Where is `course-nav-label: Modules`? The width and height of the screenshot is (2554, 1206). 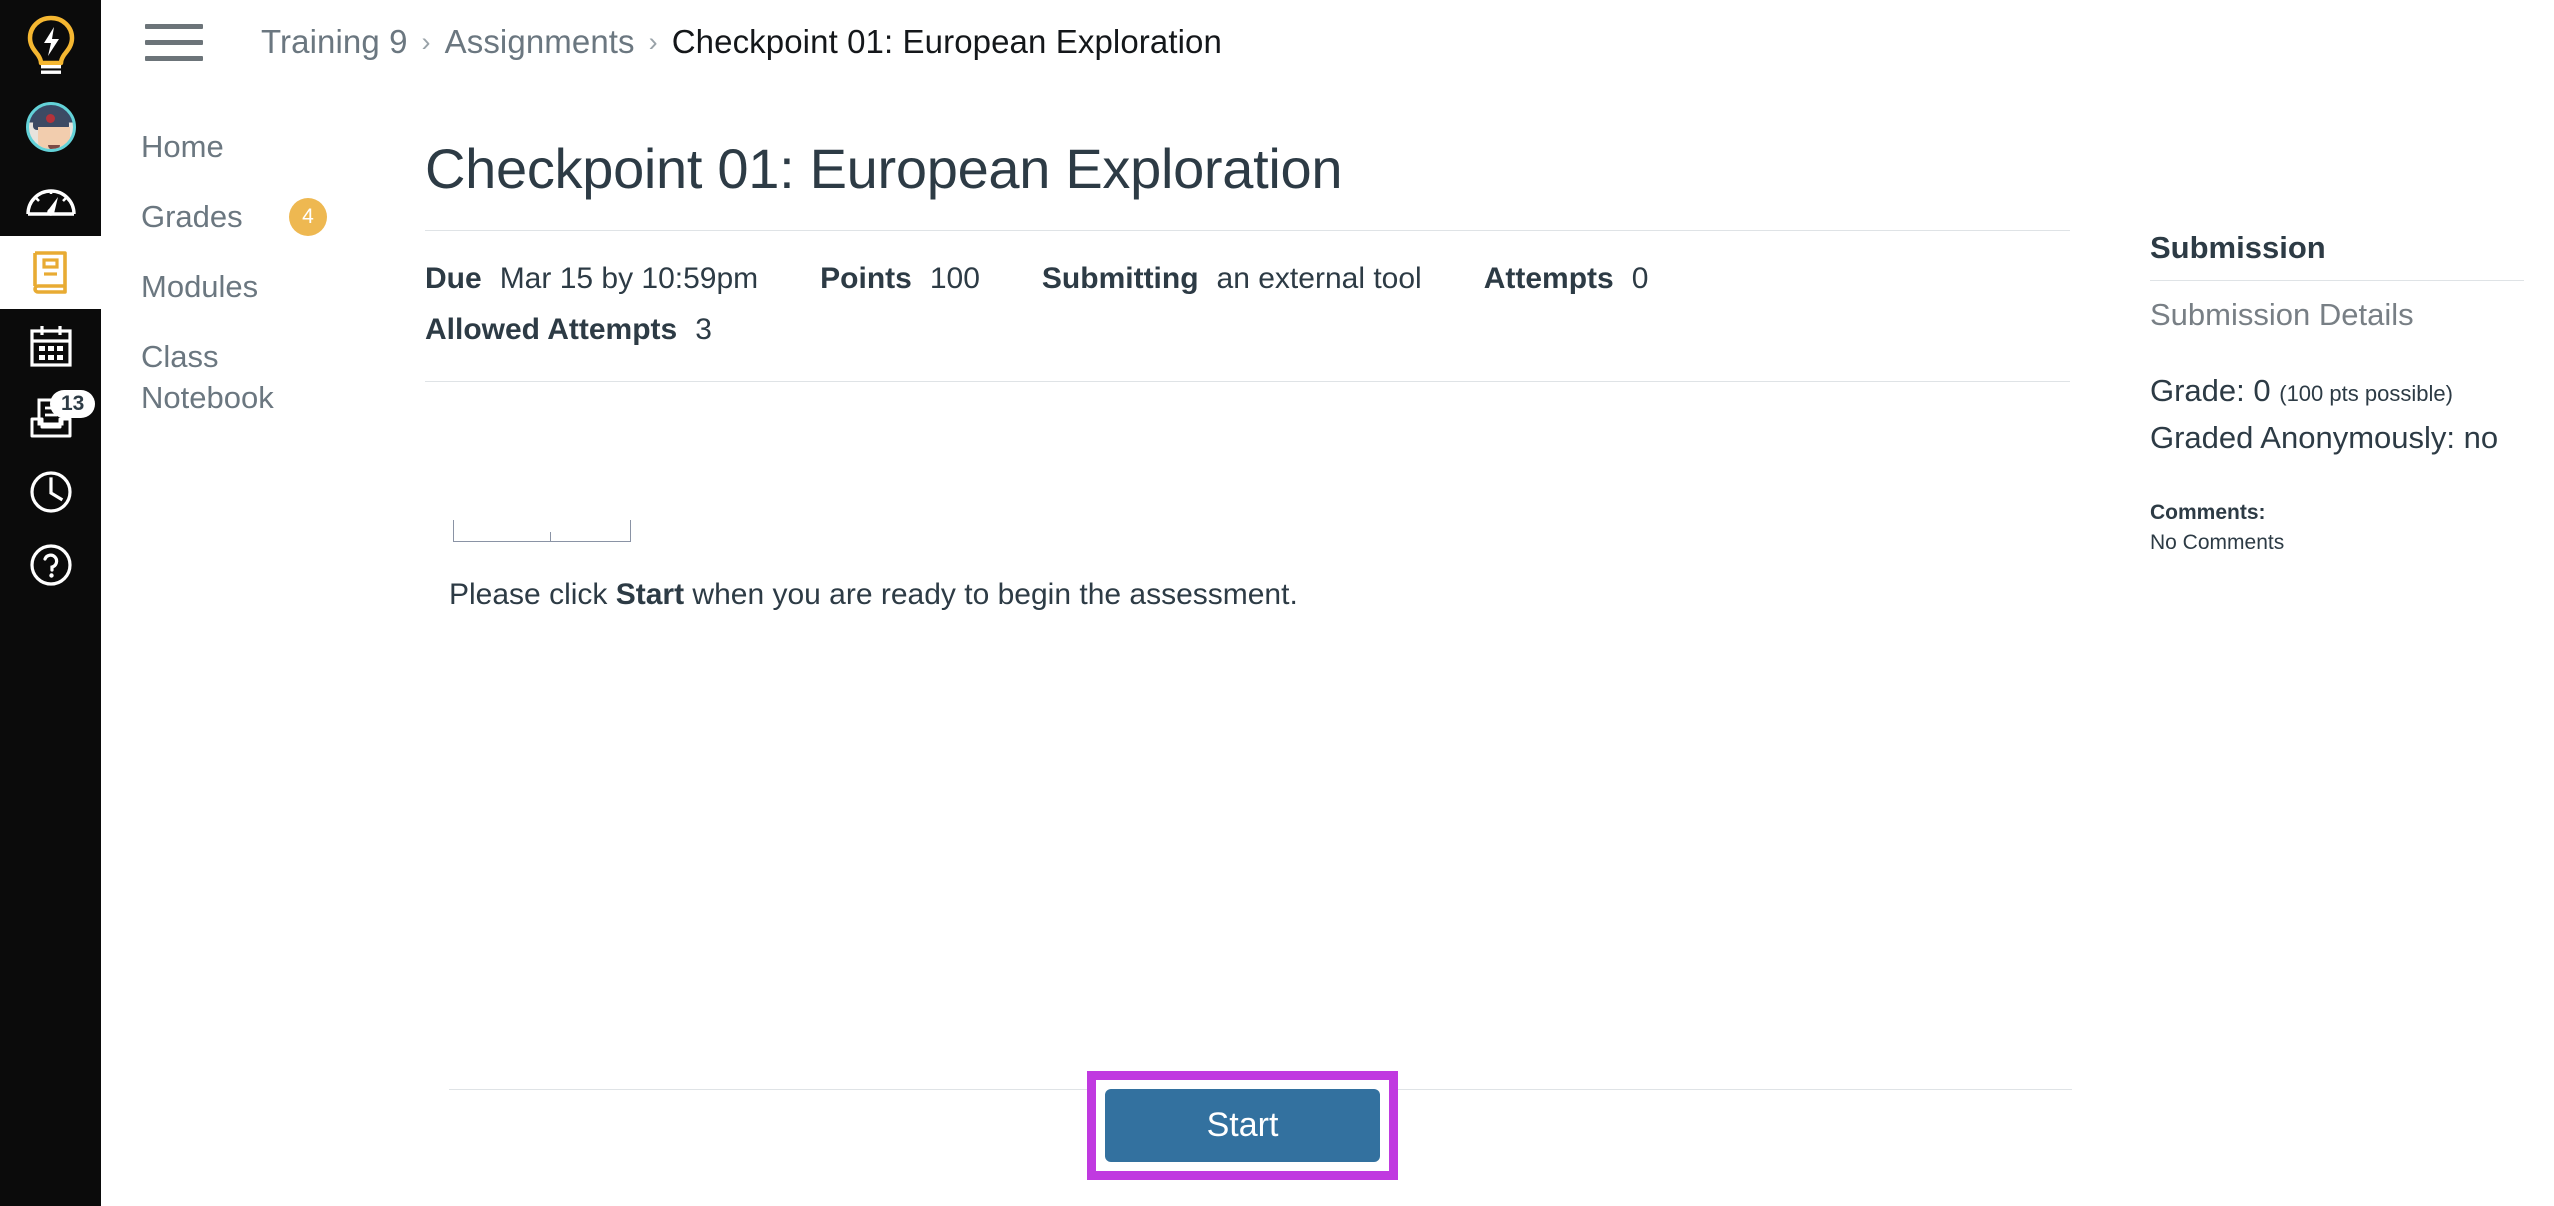
course-nav-label: Modules is located at coordinates (200, 286).